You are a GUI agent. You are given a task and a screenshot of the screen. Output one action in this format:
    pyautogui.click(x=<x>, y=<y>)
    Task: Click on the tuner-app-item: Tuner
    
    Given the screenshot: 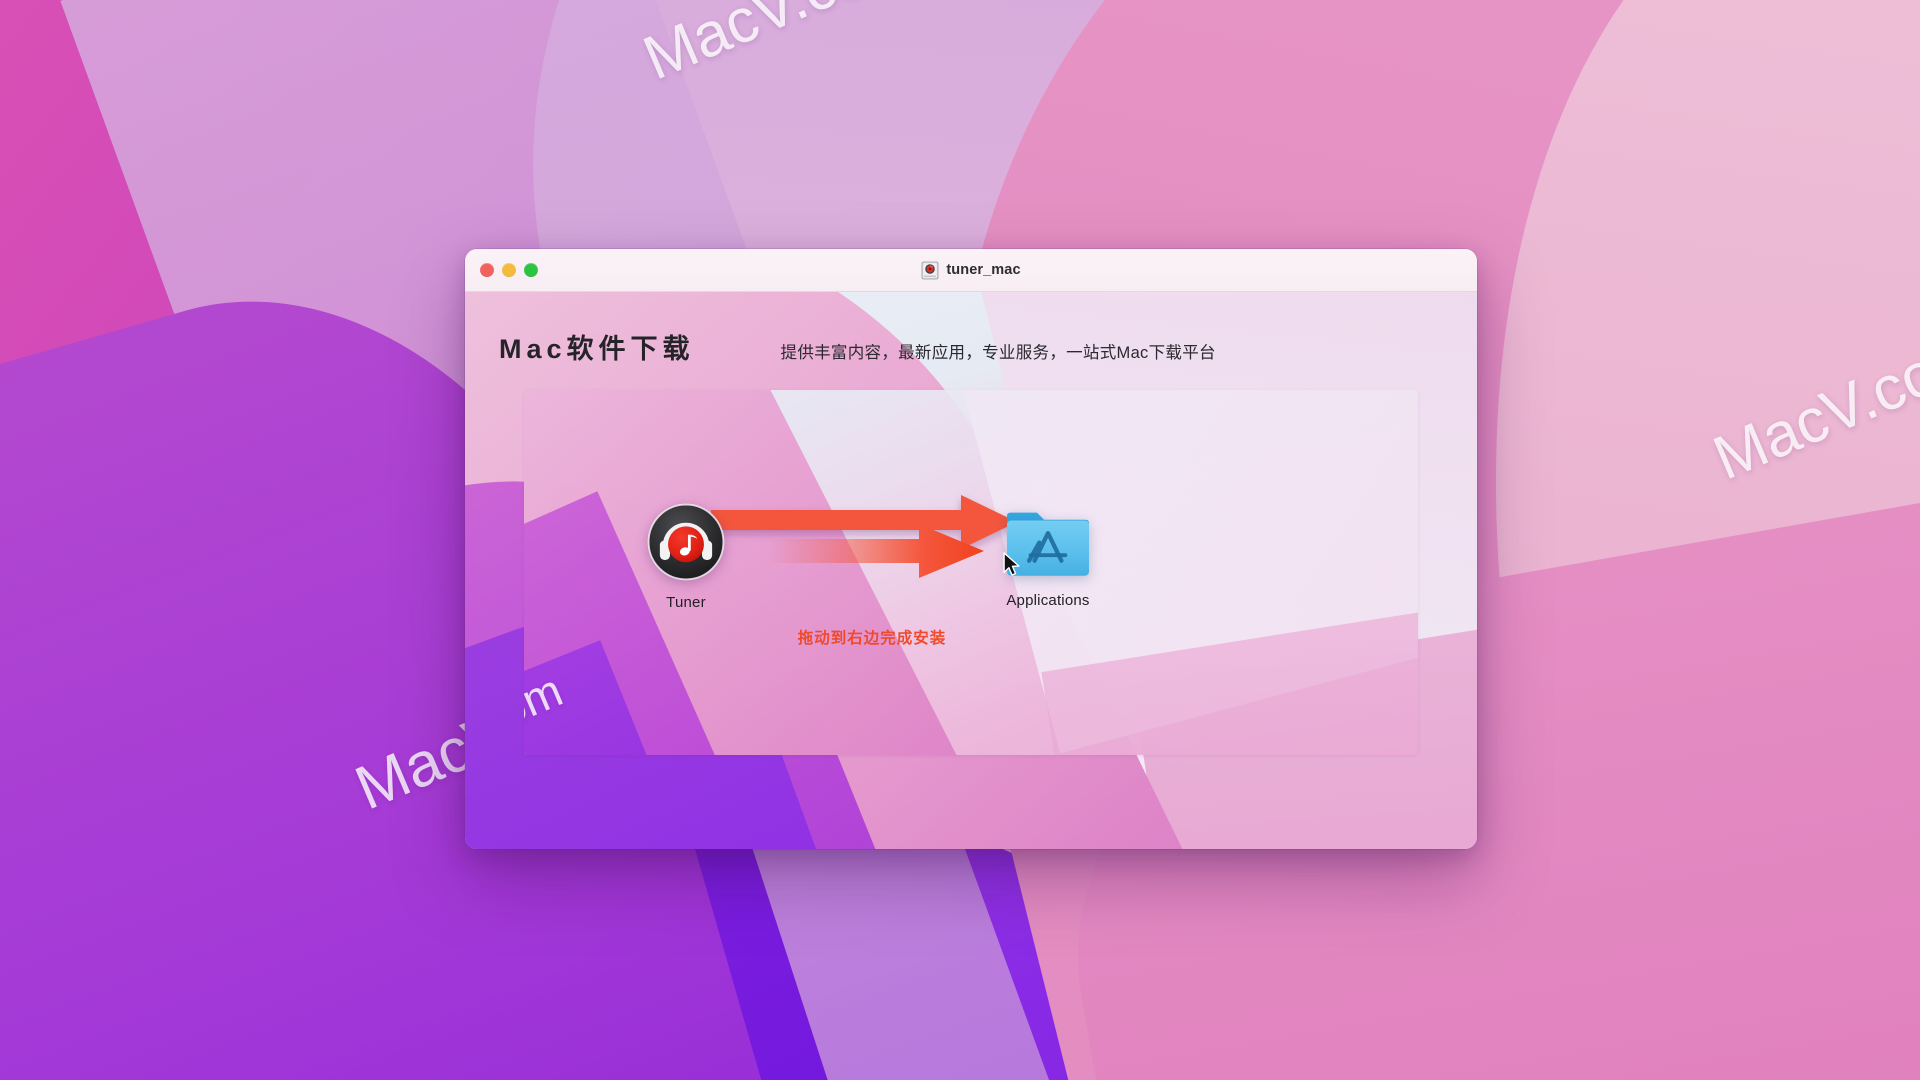 What is the action you would take?
    pyautogui.click(x=686, y=557)
    